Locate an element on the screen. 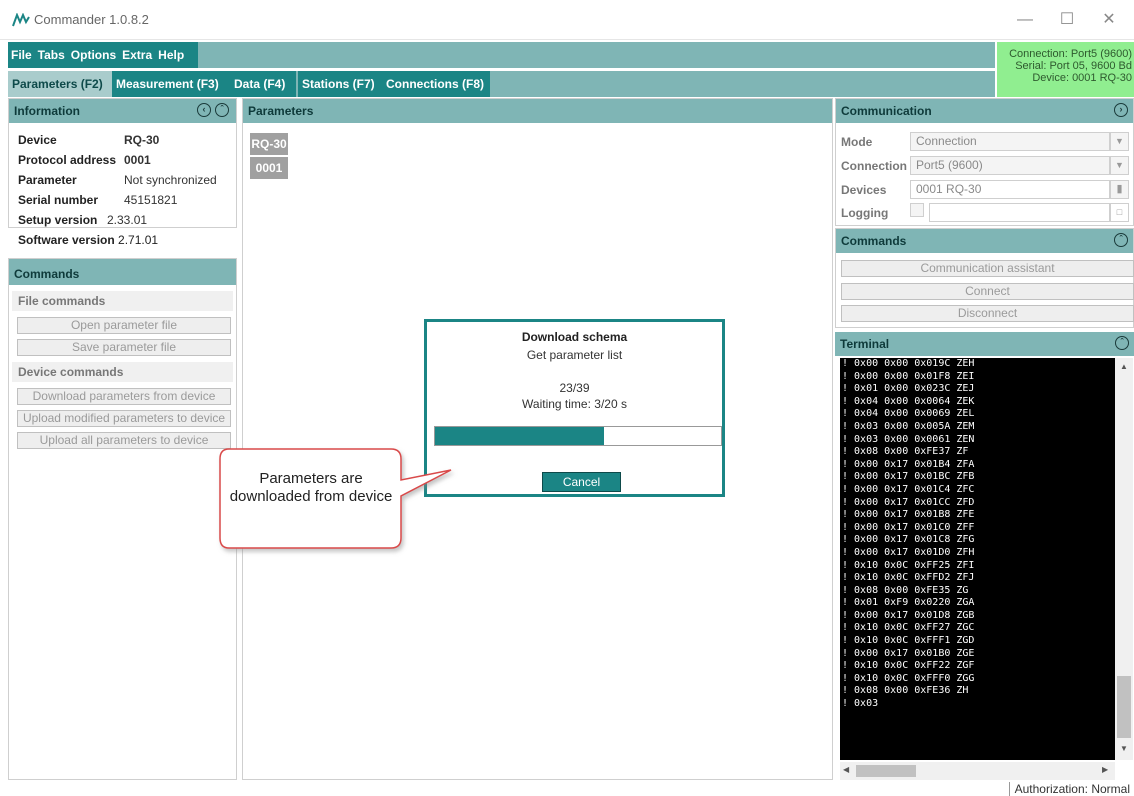 The height and width of the screenshot is (796, 1134). scroll-up-icon: ▲ is located at coordinates (1124, 366).